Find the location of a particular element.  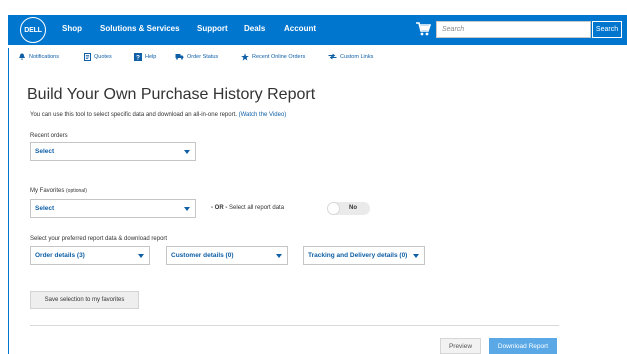

subnav-recent-online-orders: Recent Online Orders is located at coordinates (273, 57).